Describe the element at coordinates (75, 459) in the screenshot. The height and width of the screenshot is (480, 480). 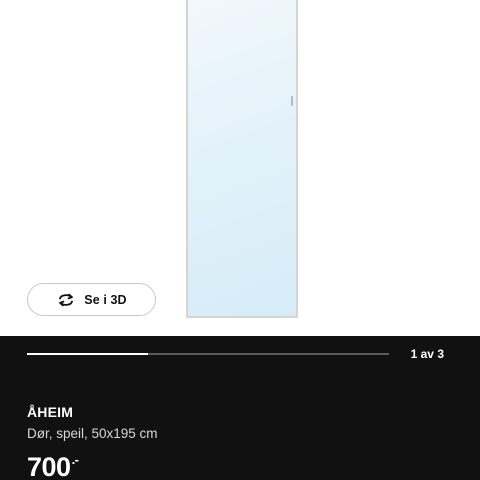
I see `price-suffix: .-` at that location.